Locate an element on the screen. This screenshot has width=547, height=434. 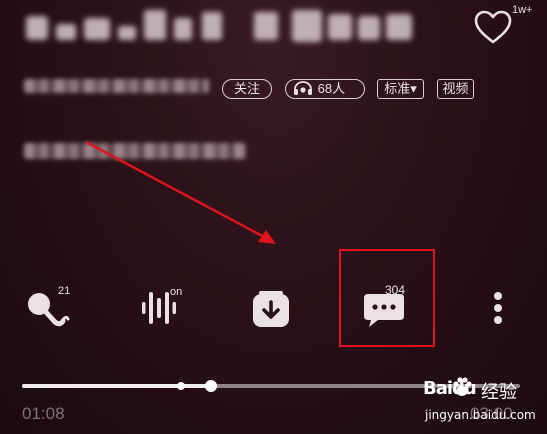
karaoke-count: 21 is located at coordinates (64, 291).